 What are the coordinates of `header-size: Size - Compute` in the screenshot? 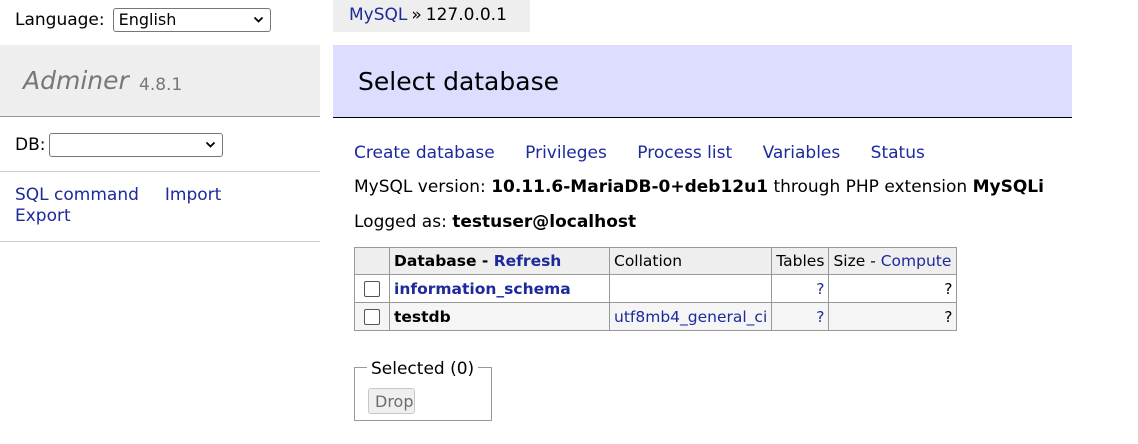 It's located at (893, 261).